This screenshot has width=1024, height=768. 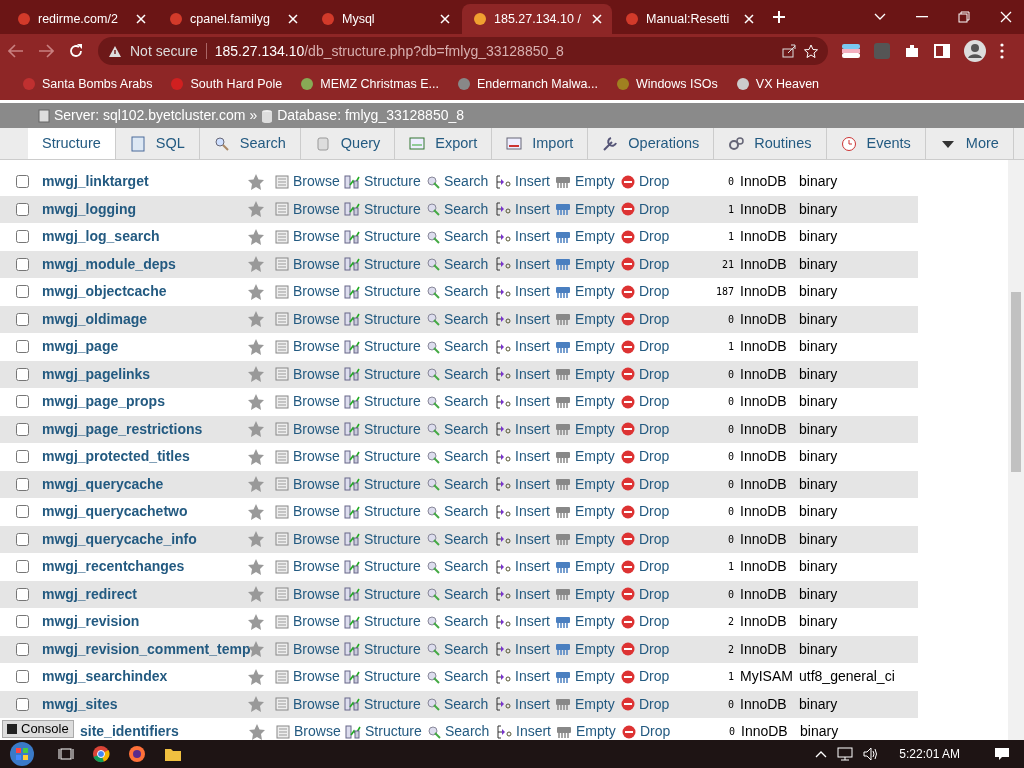 I want to click on menu-icon, so click(x=1002, y=51).